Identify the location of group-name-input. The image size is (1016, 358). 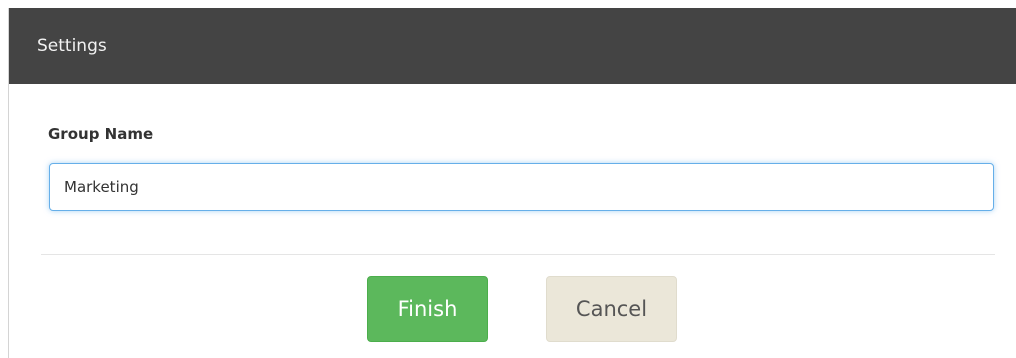
(521, 187).